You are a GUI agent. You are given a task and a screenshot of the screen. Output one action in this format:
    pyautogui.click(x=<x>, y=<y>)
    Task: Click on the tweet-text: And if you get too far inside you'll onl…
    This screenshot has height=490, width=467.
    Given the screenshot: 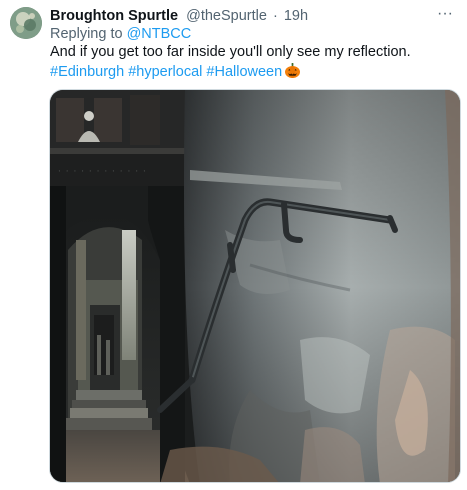 What is the action you would take?
    pyautogui.click(x=230, y=52)
    